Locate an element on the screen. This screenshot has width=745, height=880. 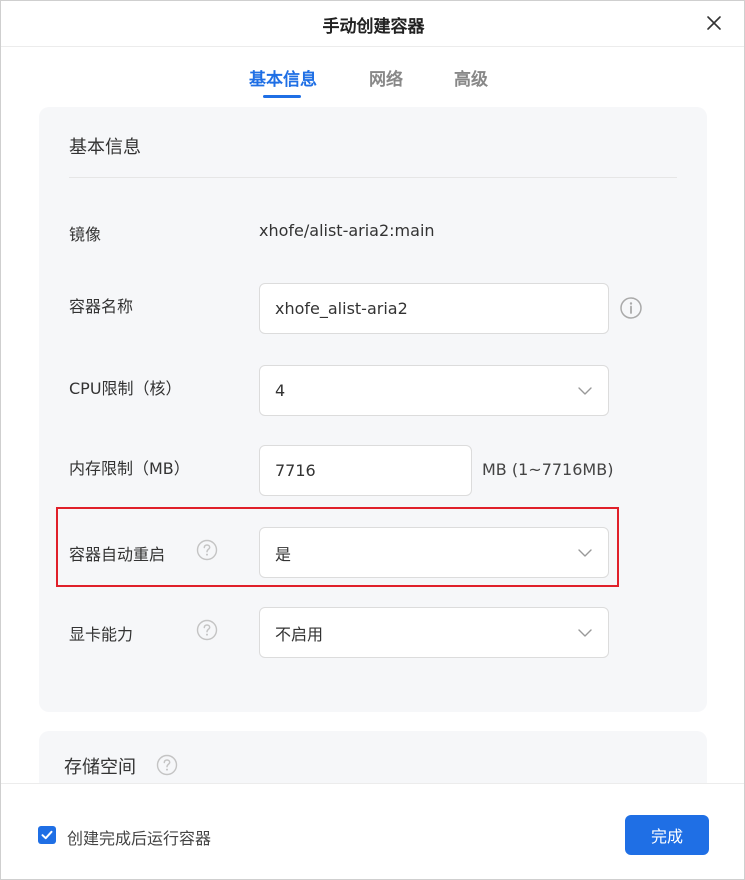
run-after-create-checkbox is located at coordinates (47, 835).